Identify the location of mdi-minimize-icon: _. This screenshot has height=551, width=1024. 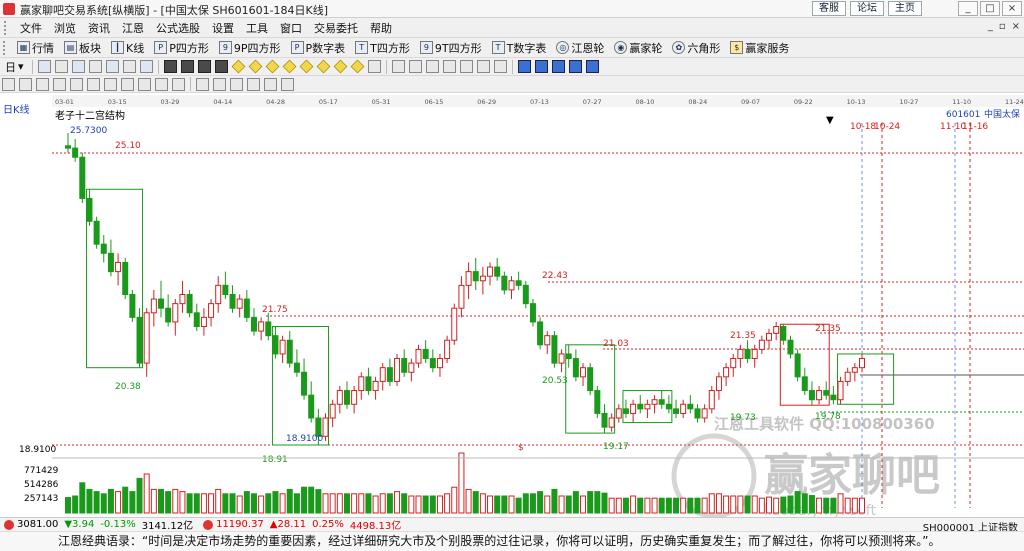
(990, 26).